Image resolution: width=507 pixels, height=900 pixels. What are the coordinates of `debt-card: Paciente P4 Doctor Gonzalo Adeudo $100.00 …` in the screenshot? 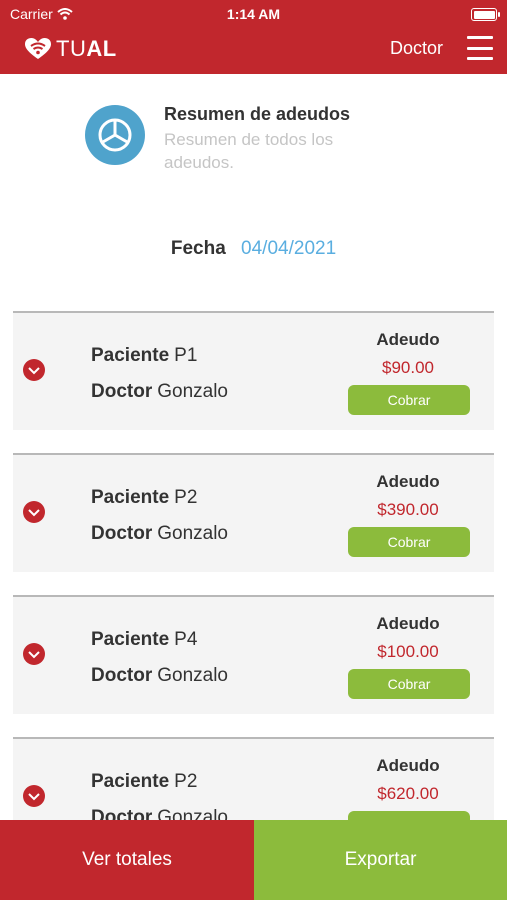 It's located at (253, 654).